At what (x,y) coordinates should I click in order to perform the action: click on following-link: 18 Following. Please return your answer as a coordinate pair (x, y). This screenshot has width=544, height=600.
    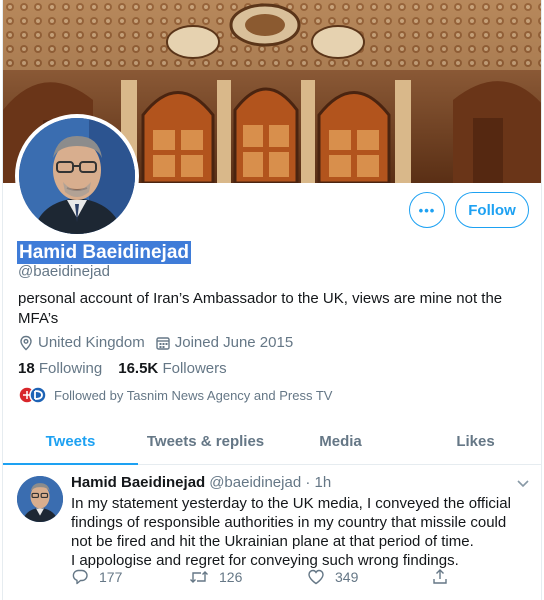
    Looking at the image, I should click on (60, 368).